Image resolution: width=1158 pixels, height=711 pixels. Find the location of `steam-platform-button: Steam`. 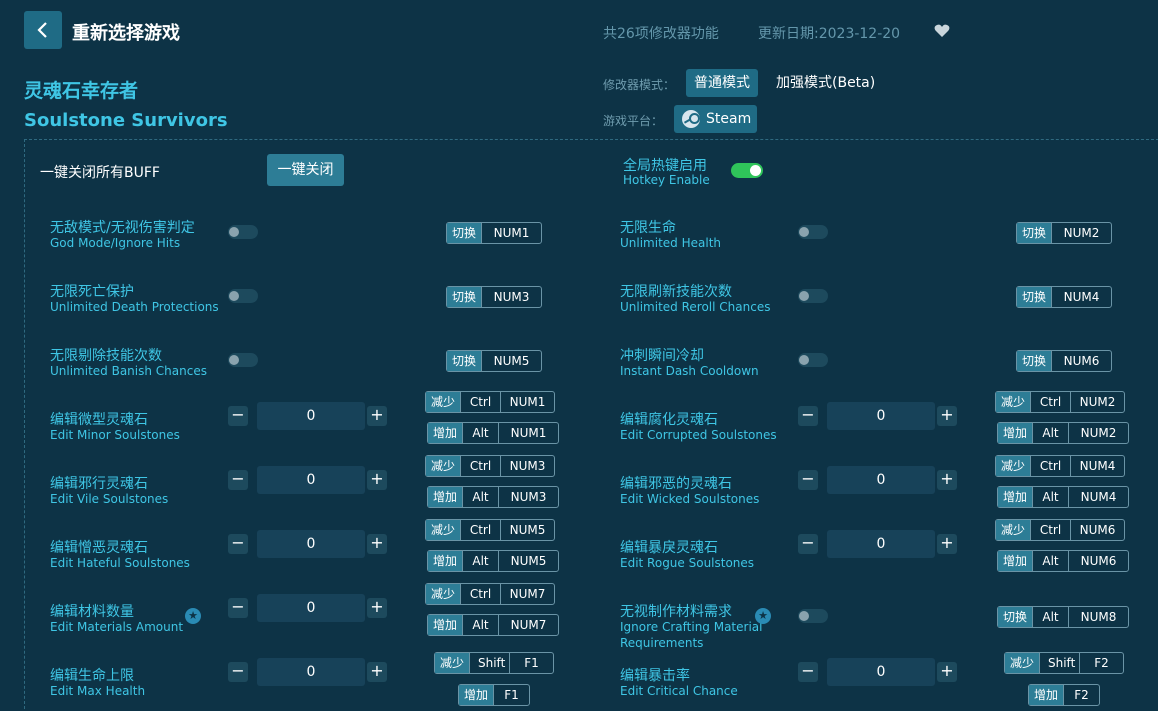

steam-platform-button: Steam is located at coordinates (715, 119).